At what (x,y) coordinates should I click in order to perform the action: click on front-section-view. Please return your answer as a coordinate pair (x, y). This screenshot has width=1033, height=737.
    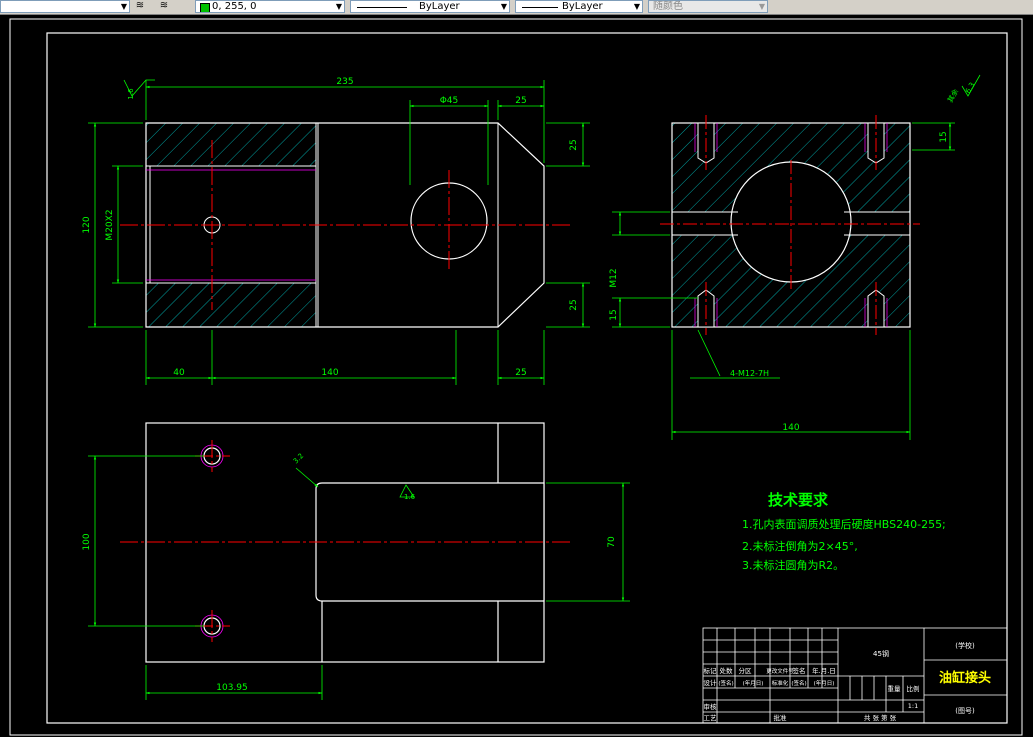
    Looking at the image, I should click on (345, 225).